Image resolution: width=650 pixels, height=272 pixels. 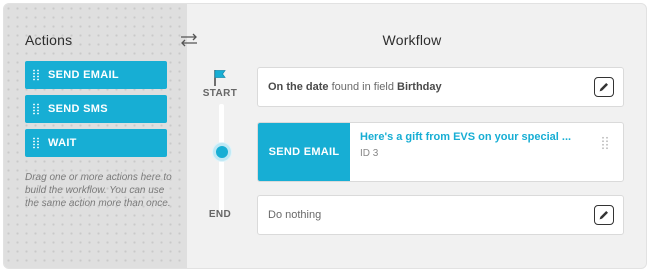 I want to click on edit-end-button, so click(x=604, y=215).